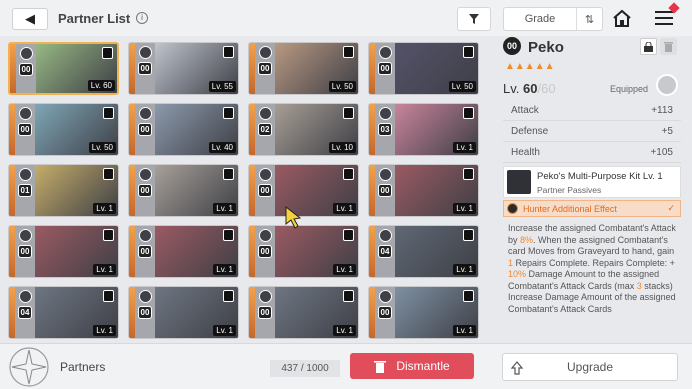 This screenshot has width=692, height=389. Describe the element at coordinates (25, 190) in the screenshot. I see `card-hud: 01` at that location.